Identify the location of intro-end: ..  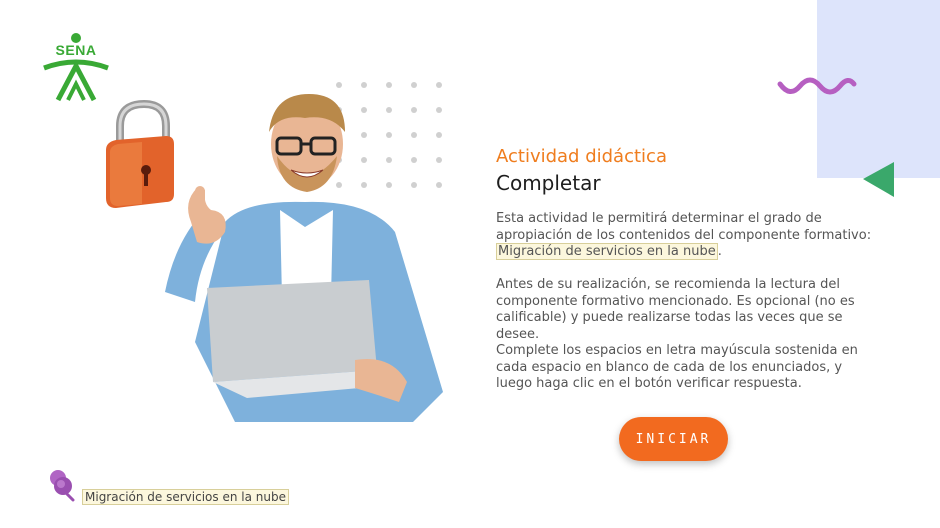
(719, 251).